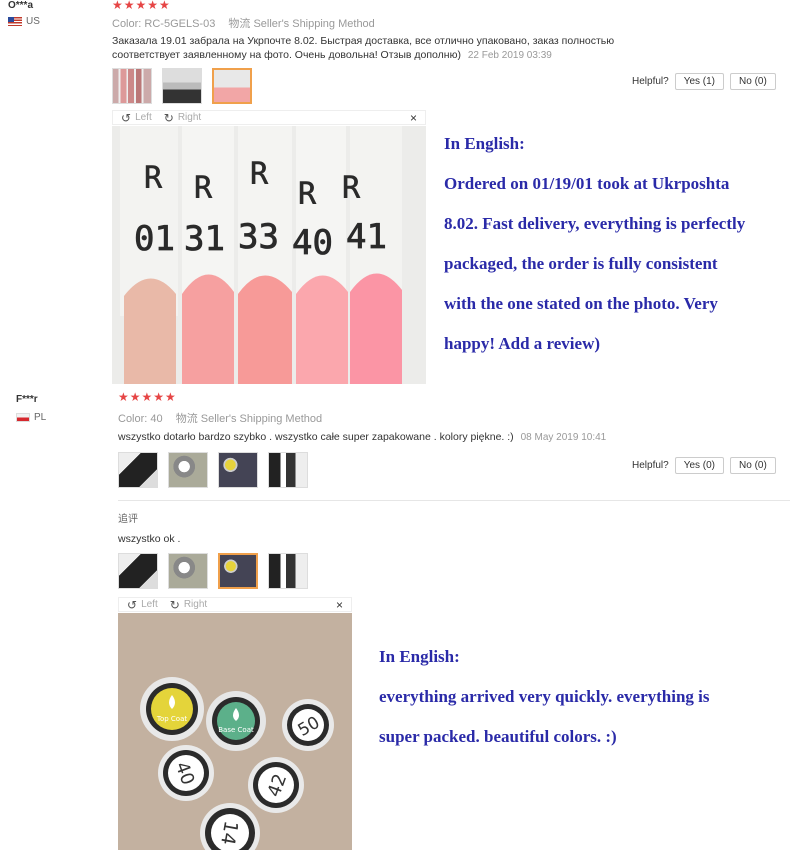  I want to click on color-value: RC-5GELS-03, so click(180, 24).